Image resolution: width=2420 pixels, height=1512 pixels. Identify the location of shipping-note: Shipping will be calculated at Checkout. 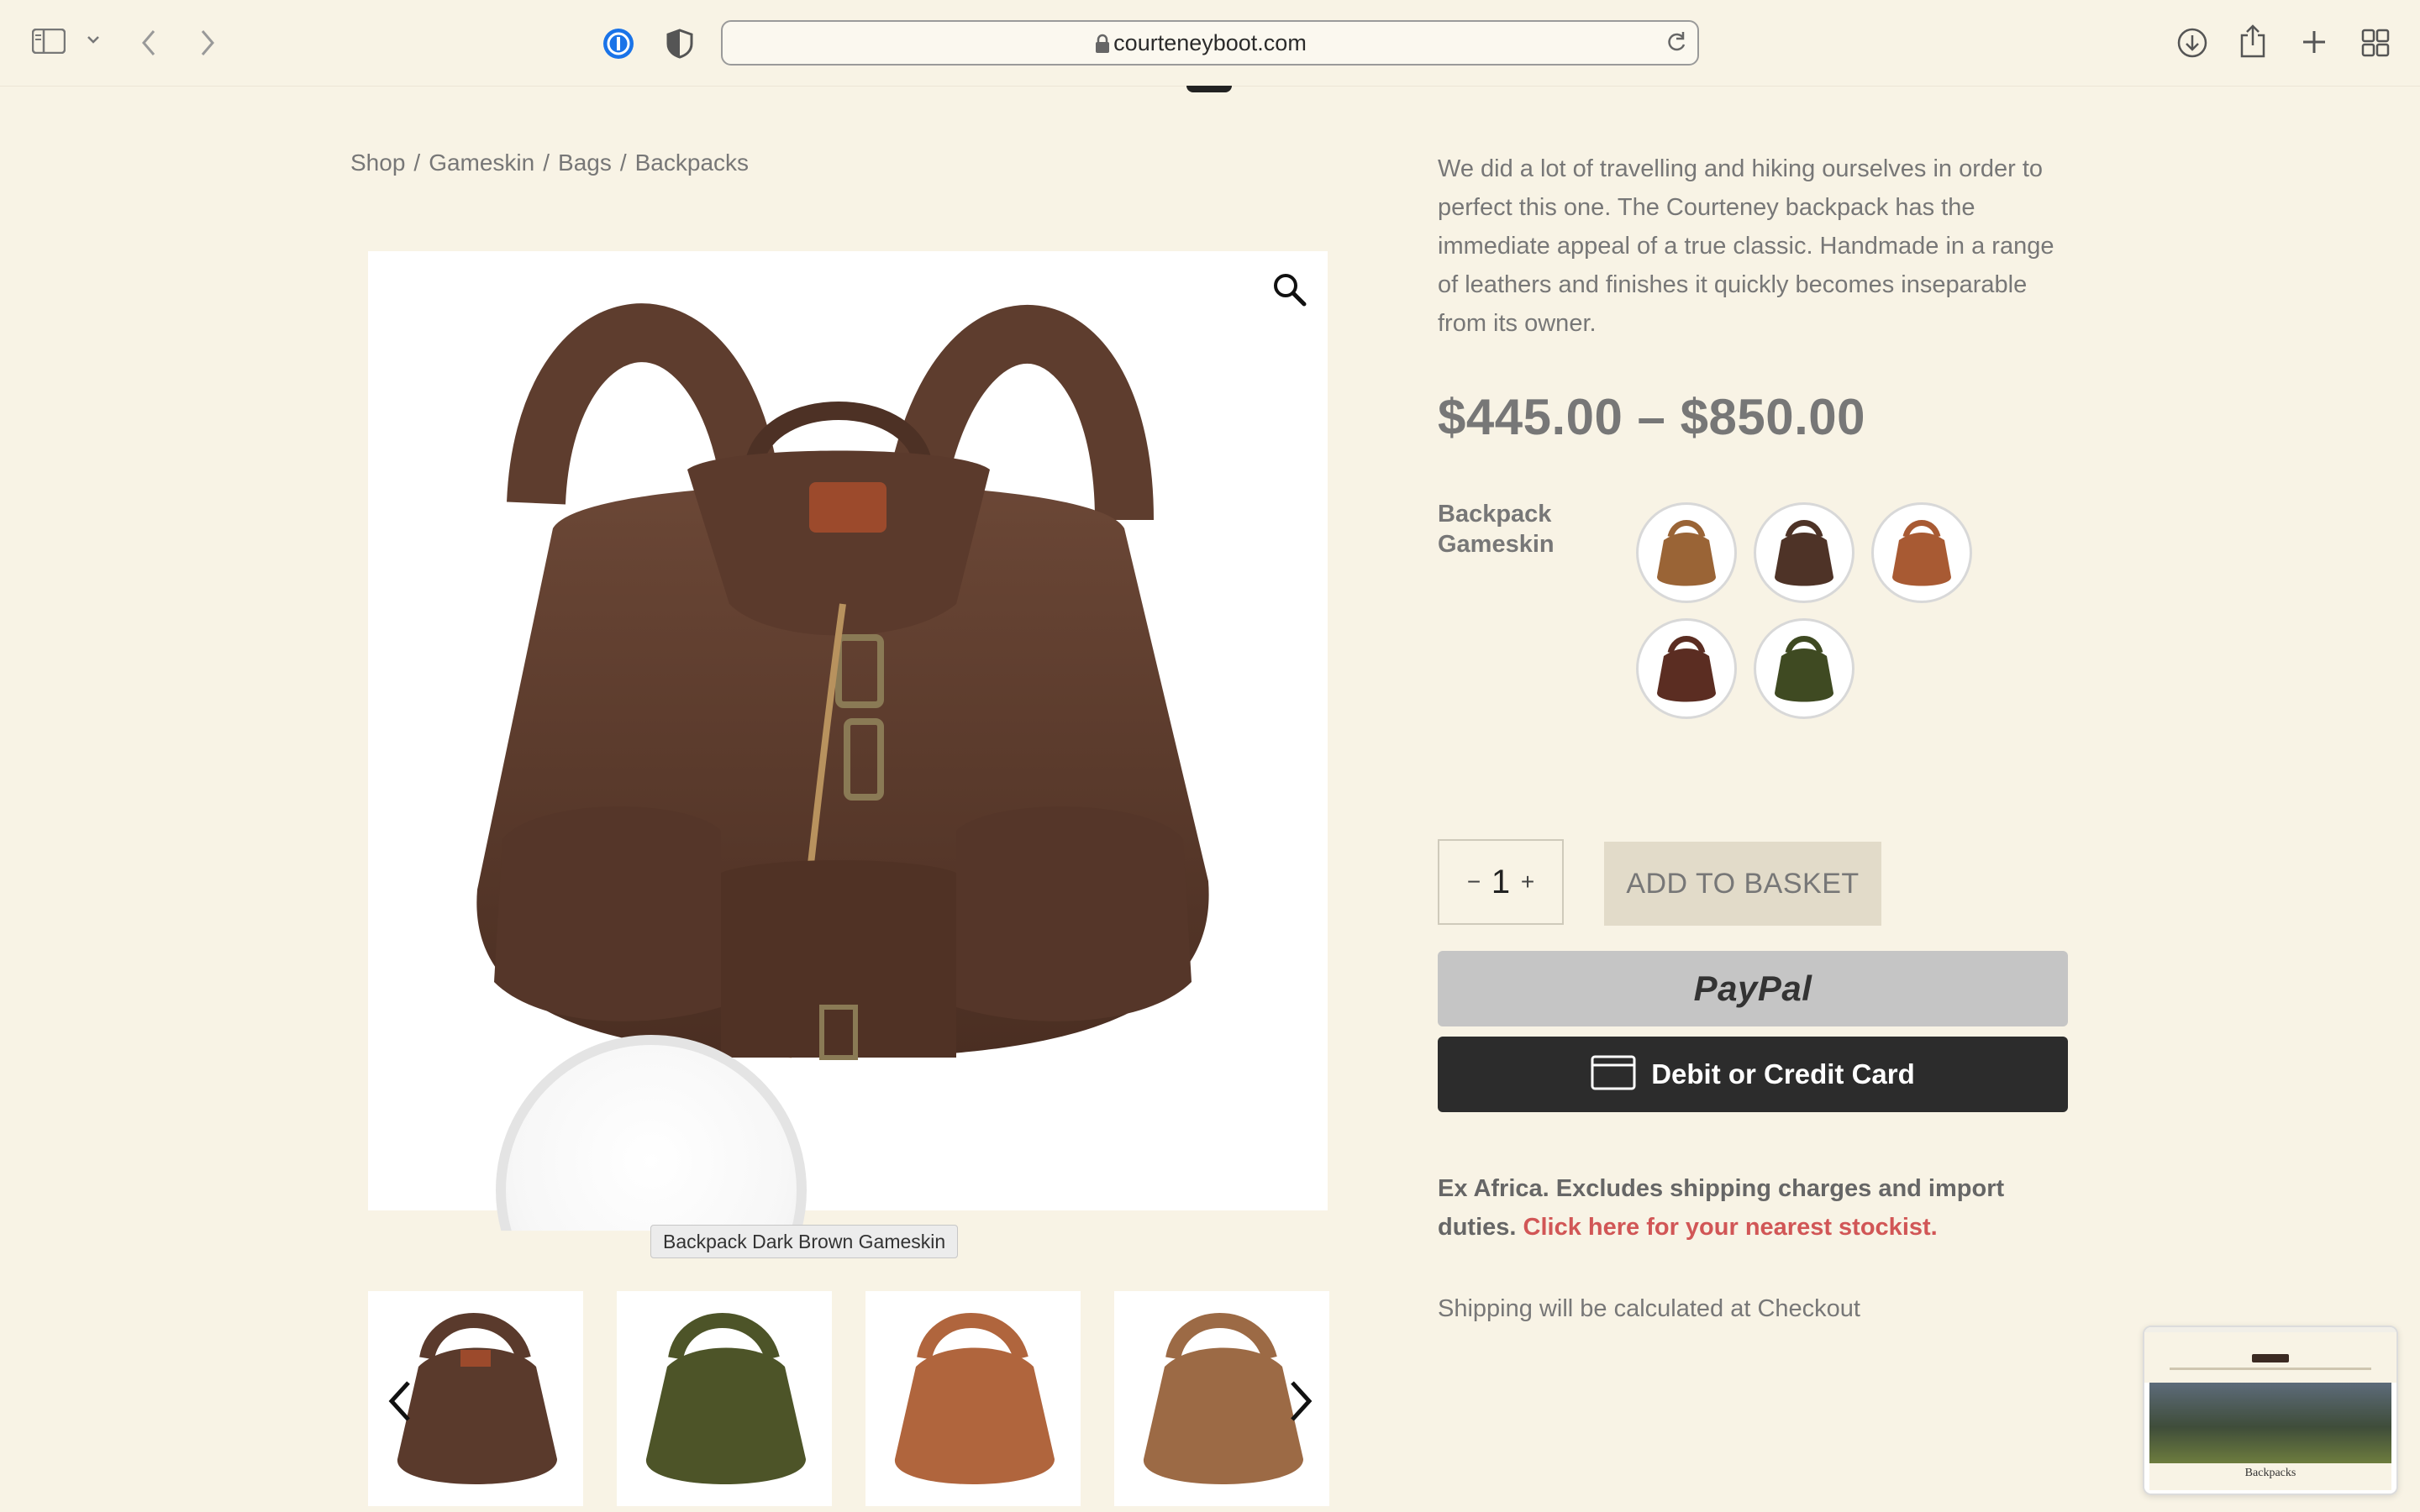
(1649, 1308).